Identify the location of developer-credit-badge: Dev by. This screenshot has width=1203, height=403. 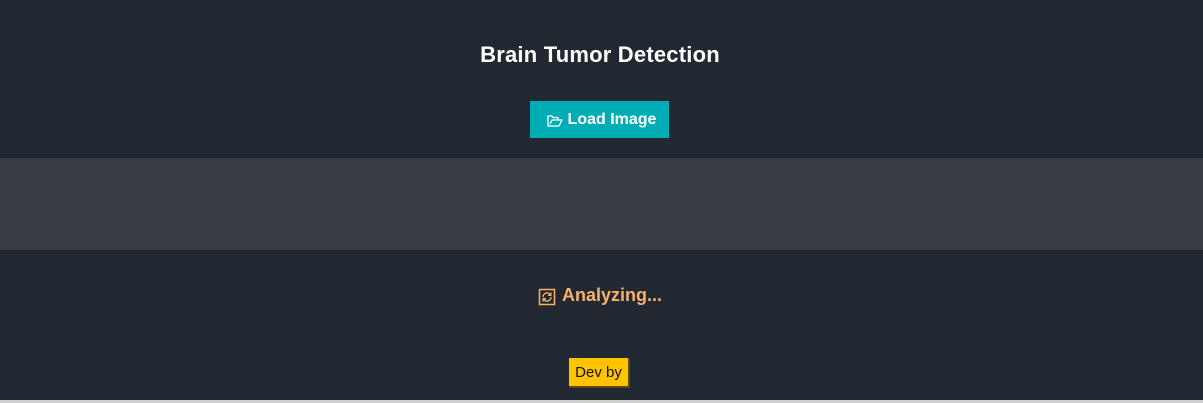
(599, 373).